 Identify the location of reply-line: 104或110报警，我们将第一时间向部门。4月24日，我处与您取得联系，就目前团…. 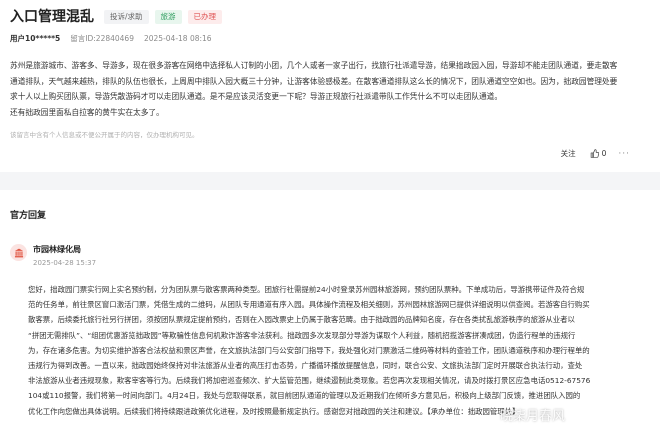
(304, 396).